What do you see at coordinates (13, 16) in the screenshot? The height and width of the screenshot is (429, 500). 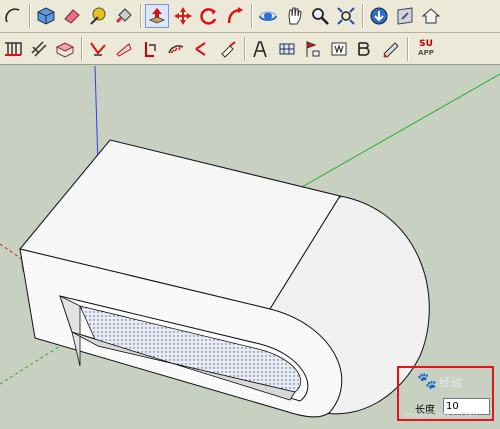 I see `arc-icon` at bounding box center [13, 16].